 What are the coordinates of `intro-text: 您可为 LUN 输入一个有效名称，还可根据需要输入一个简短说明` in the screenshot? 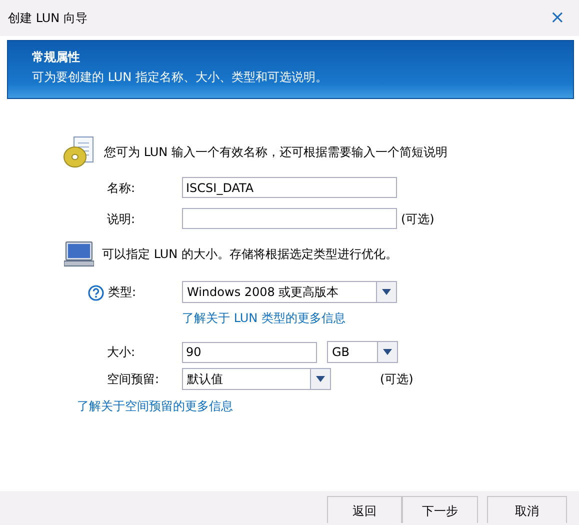 It's located at (276, 152).